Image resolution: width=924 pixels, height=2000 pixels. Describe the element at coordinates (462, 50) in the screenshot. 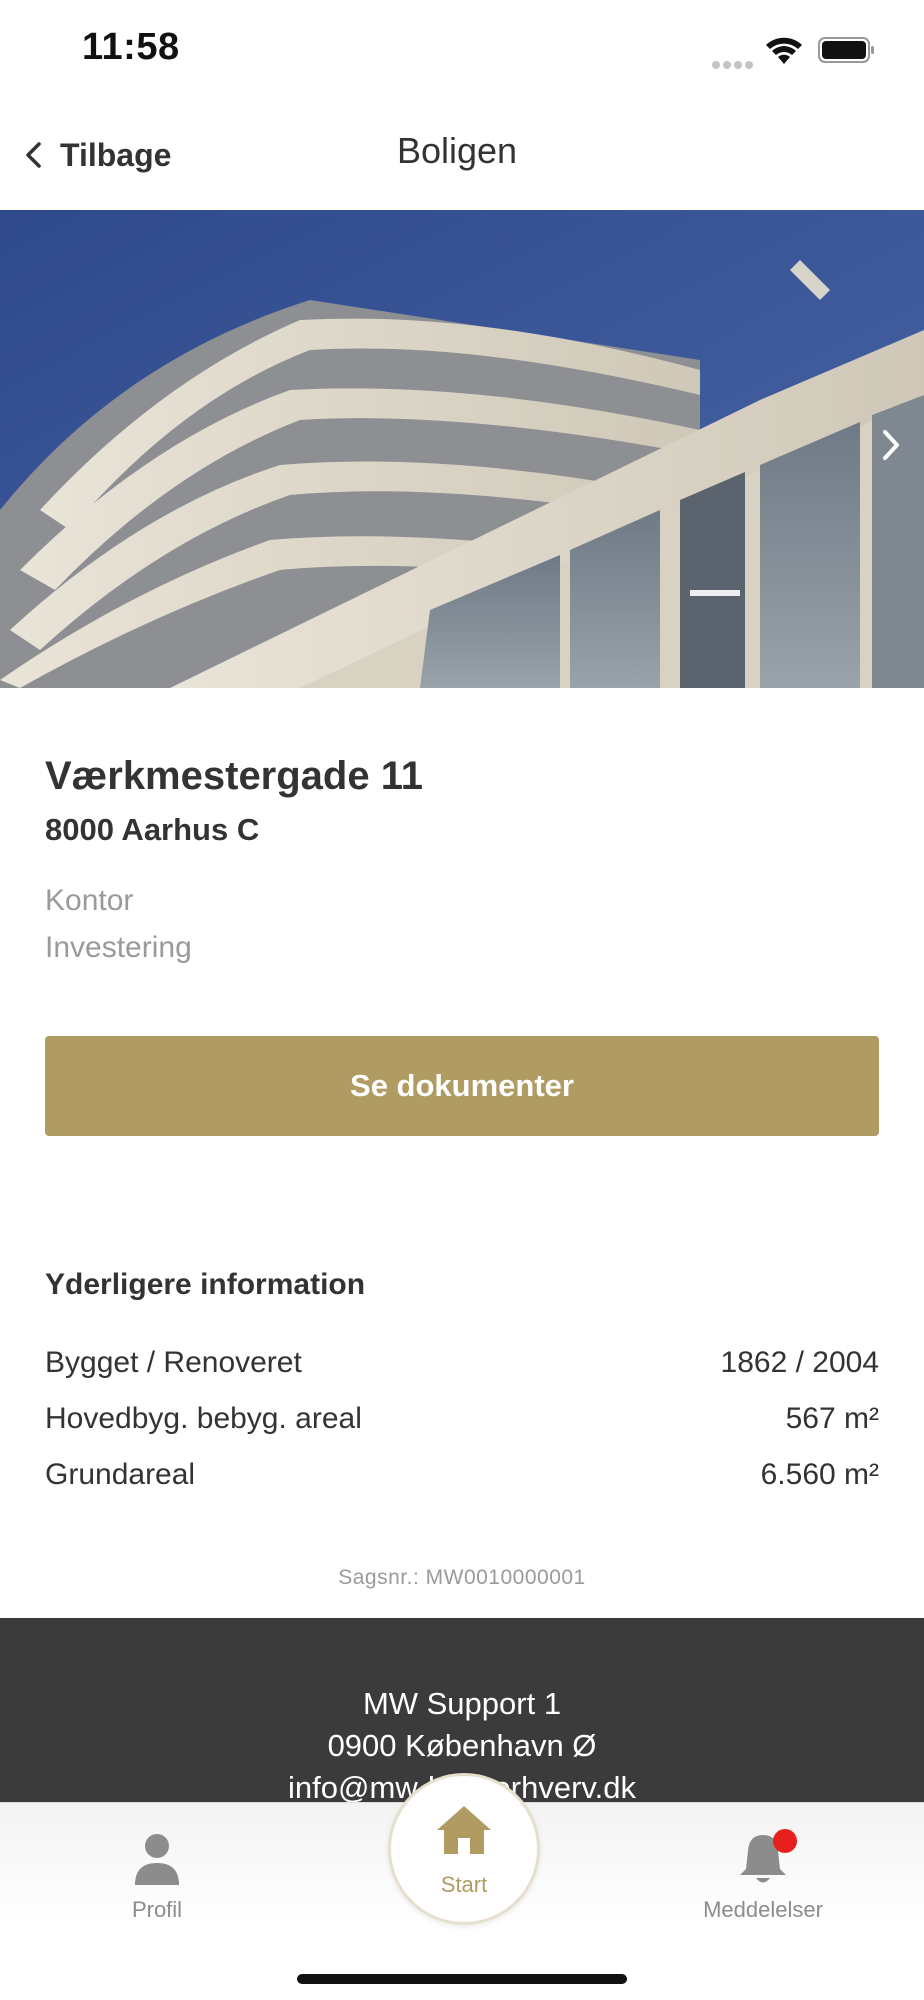

I see `status-bar: 11:58` at that location.